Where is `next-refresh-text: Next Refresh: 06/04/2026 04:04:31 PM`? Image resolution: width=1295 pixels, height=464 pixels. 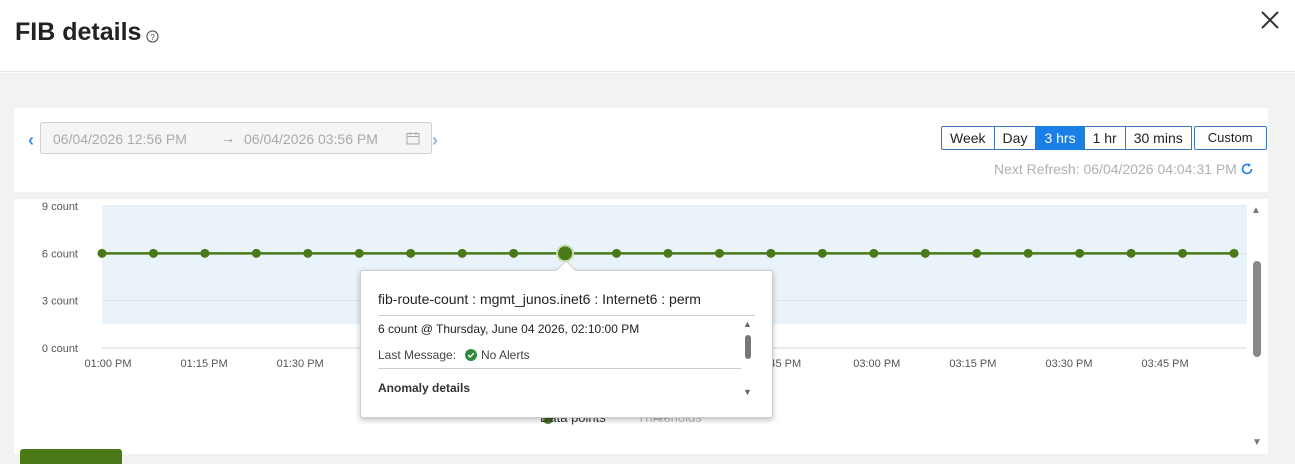
next-refresh-text: Next Refresh: 06/04/2026 04:04:31 PM is located at coordinates (1115, 169).